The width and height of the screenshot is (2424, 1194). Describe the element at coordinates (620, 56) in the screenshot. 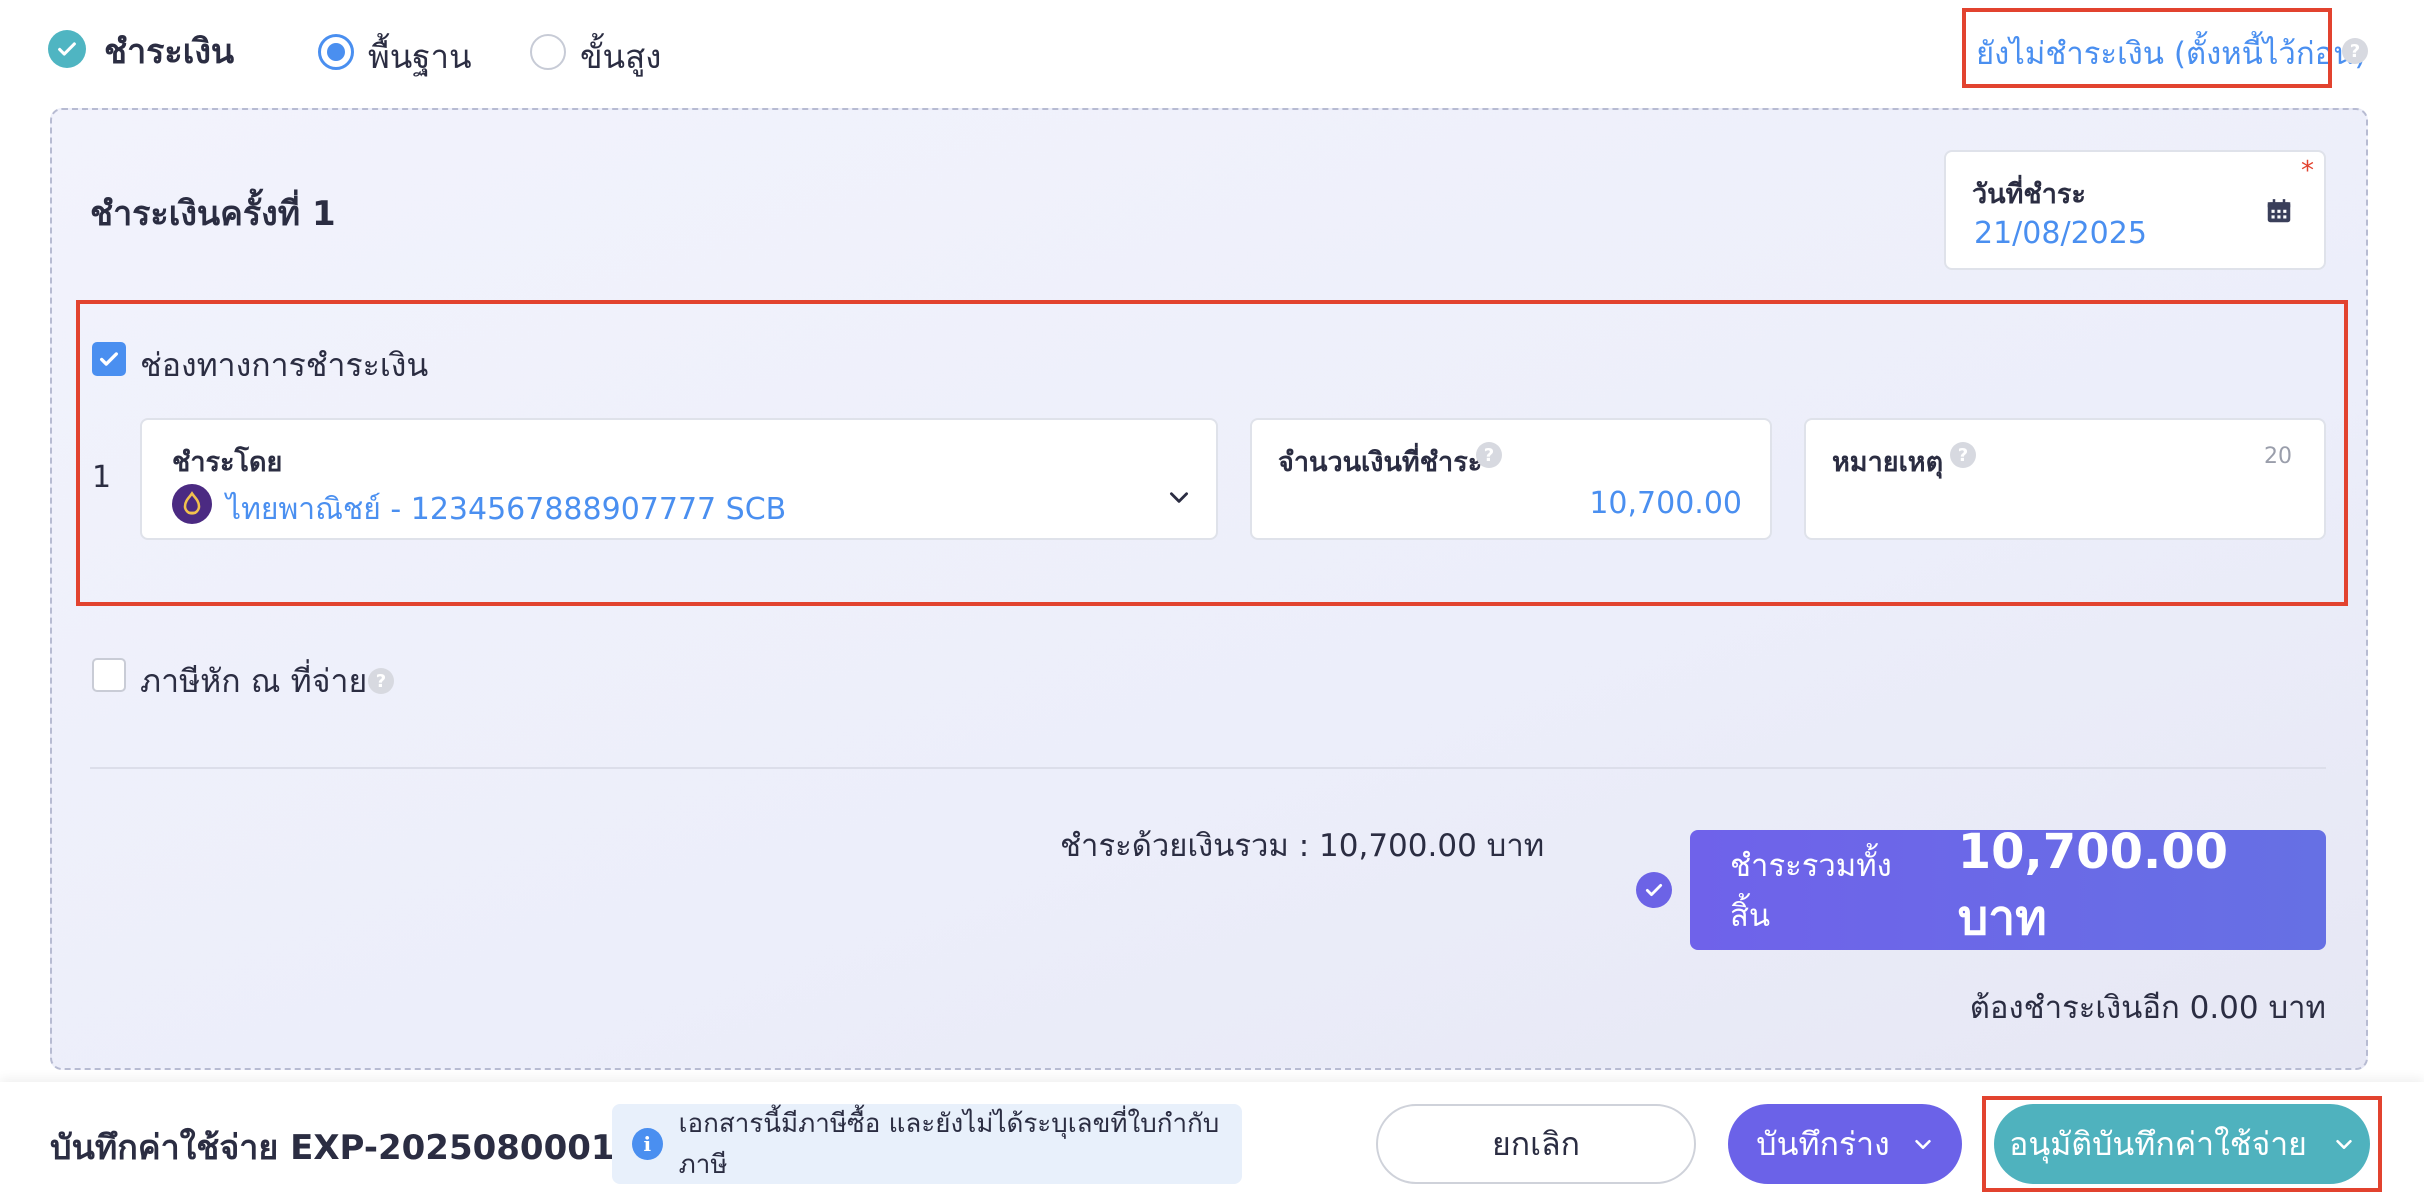

I see `mode-advanced-label: ขั้นสูง` at that location.